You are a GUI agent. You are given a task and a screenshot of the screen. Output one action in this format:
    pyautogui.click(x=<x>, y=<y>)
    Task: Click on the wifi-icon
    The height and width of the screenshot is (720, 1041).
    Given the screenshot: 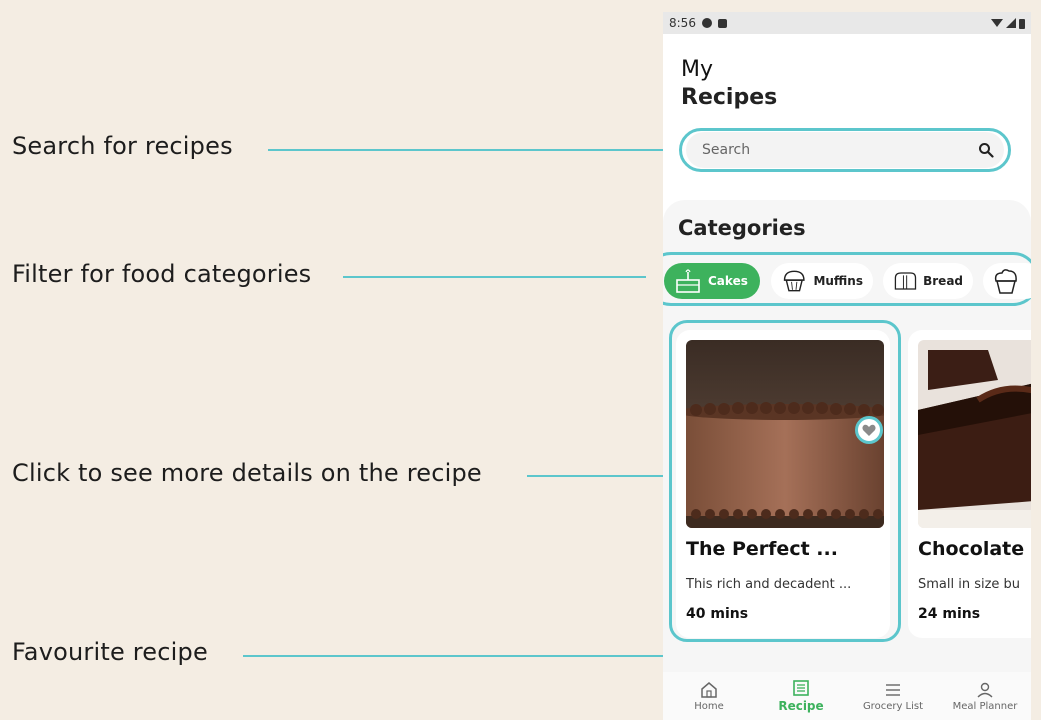 What is the action you would take?
    pyautogui.click(x=997, y=23)
    